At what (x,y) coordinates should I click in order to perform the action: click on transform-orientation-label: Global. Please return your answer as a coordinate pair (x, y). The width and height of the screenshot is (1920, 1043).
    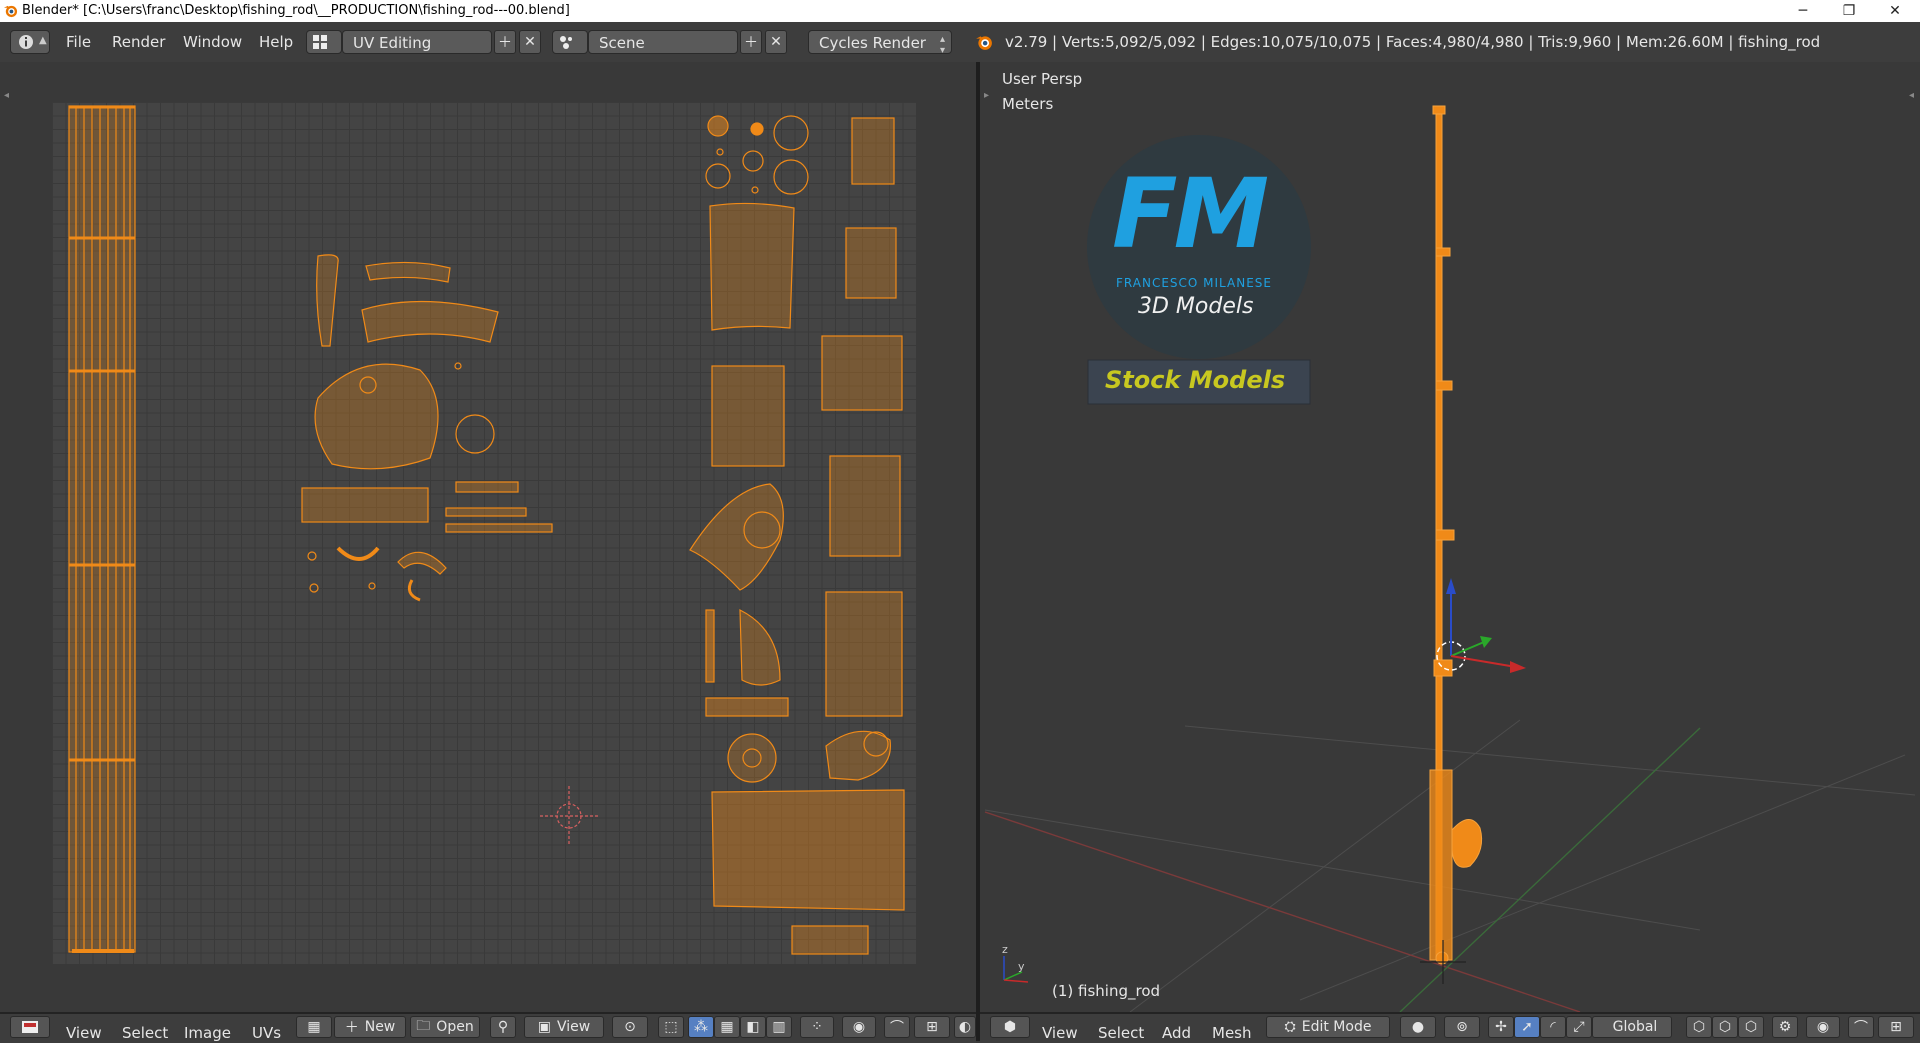
    Looking at the image, I should click on (1635, 1027).